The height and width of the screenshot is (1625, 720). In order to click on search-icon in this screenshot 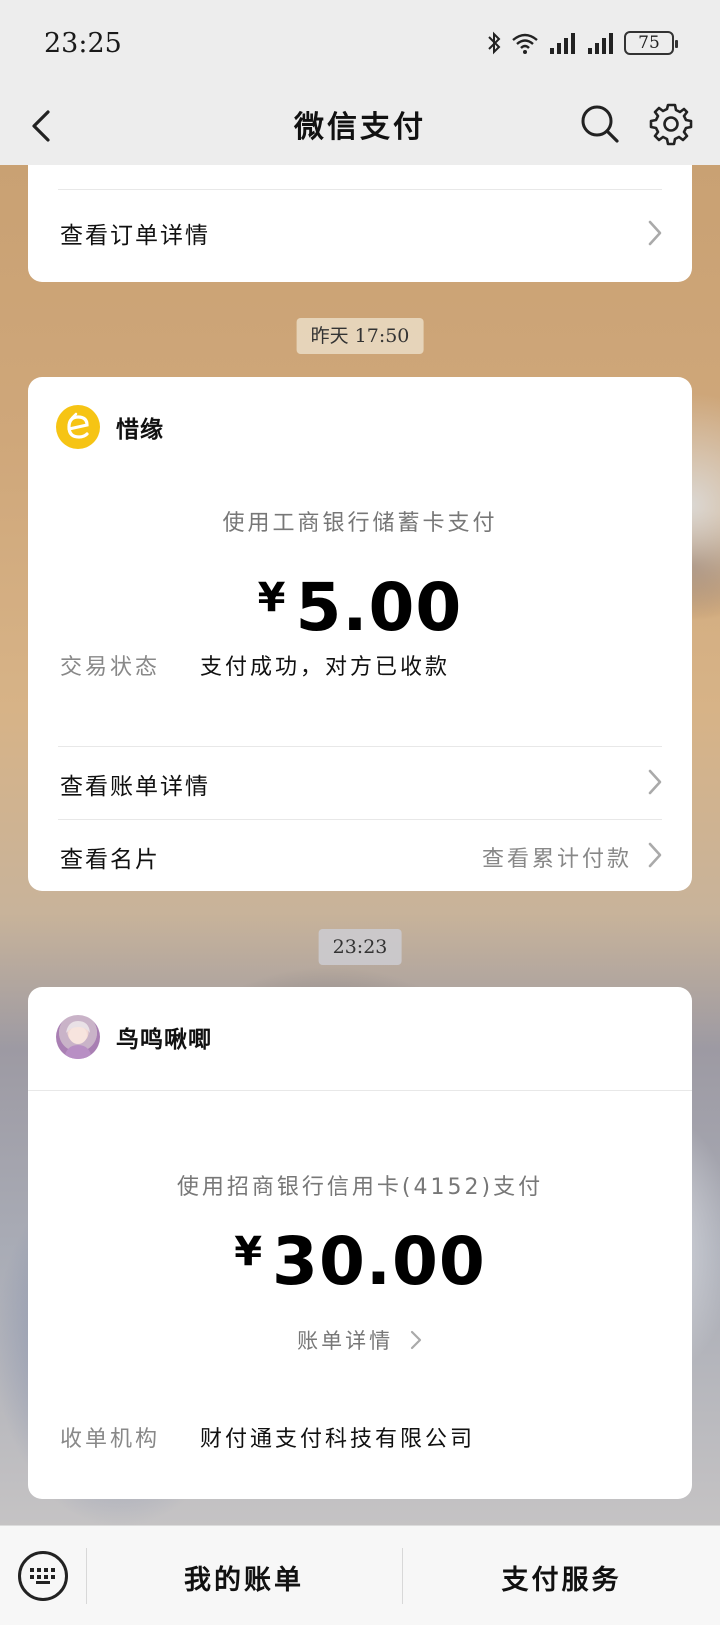, I will do `click(600, 124)`.